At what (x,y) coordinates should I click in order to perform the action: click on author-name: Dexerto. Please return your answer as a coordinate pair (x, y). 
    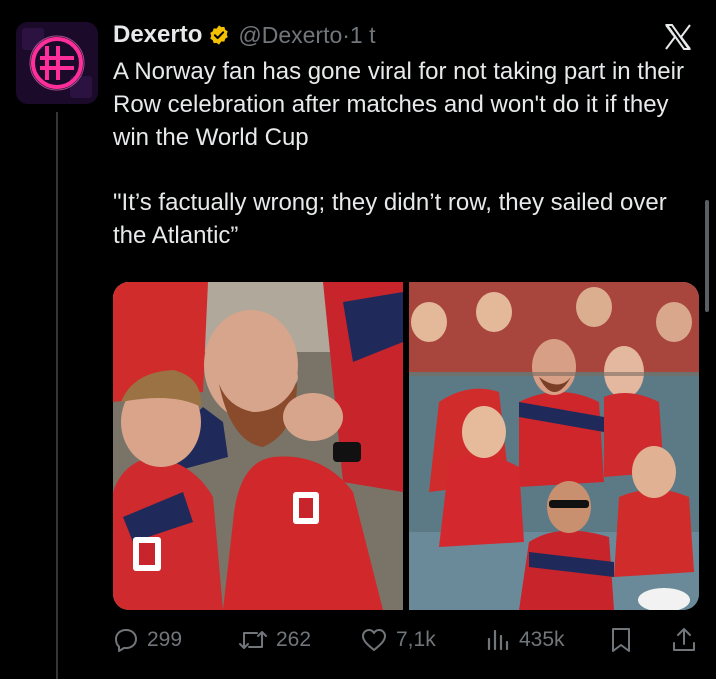
    Looking at the image, I should click on (157, 35).